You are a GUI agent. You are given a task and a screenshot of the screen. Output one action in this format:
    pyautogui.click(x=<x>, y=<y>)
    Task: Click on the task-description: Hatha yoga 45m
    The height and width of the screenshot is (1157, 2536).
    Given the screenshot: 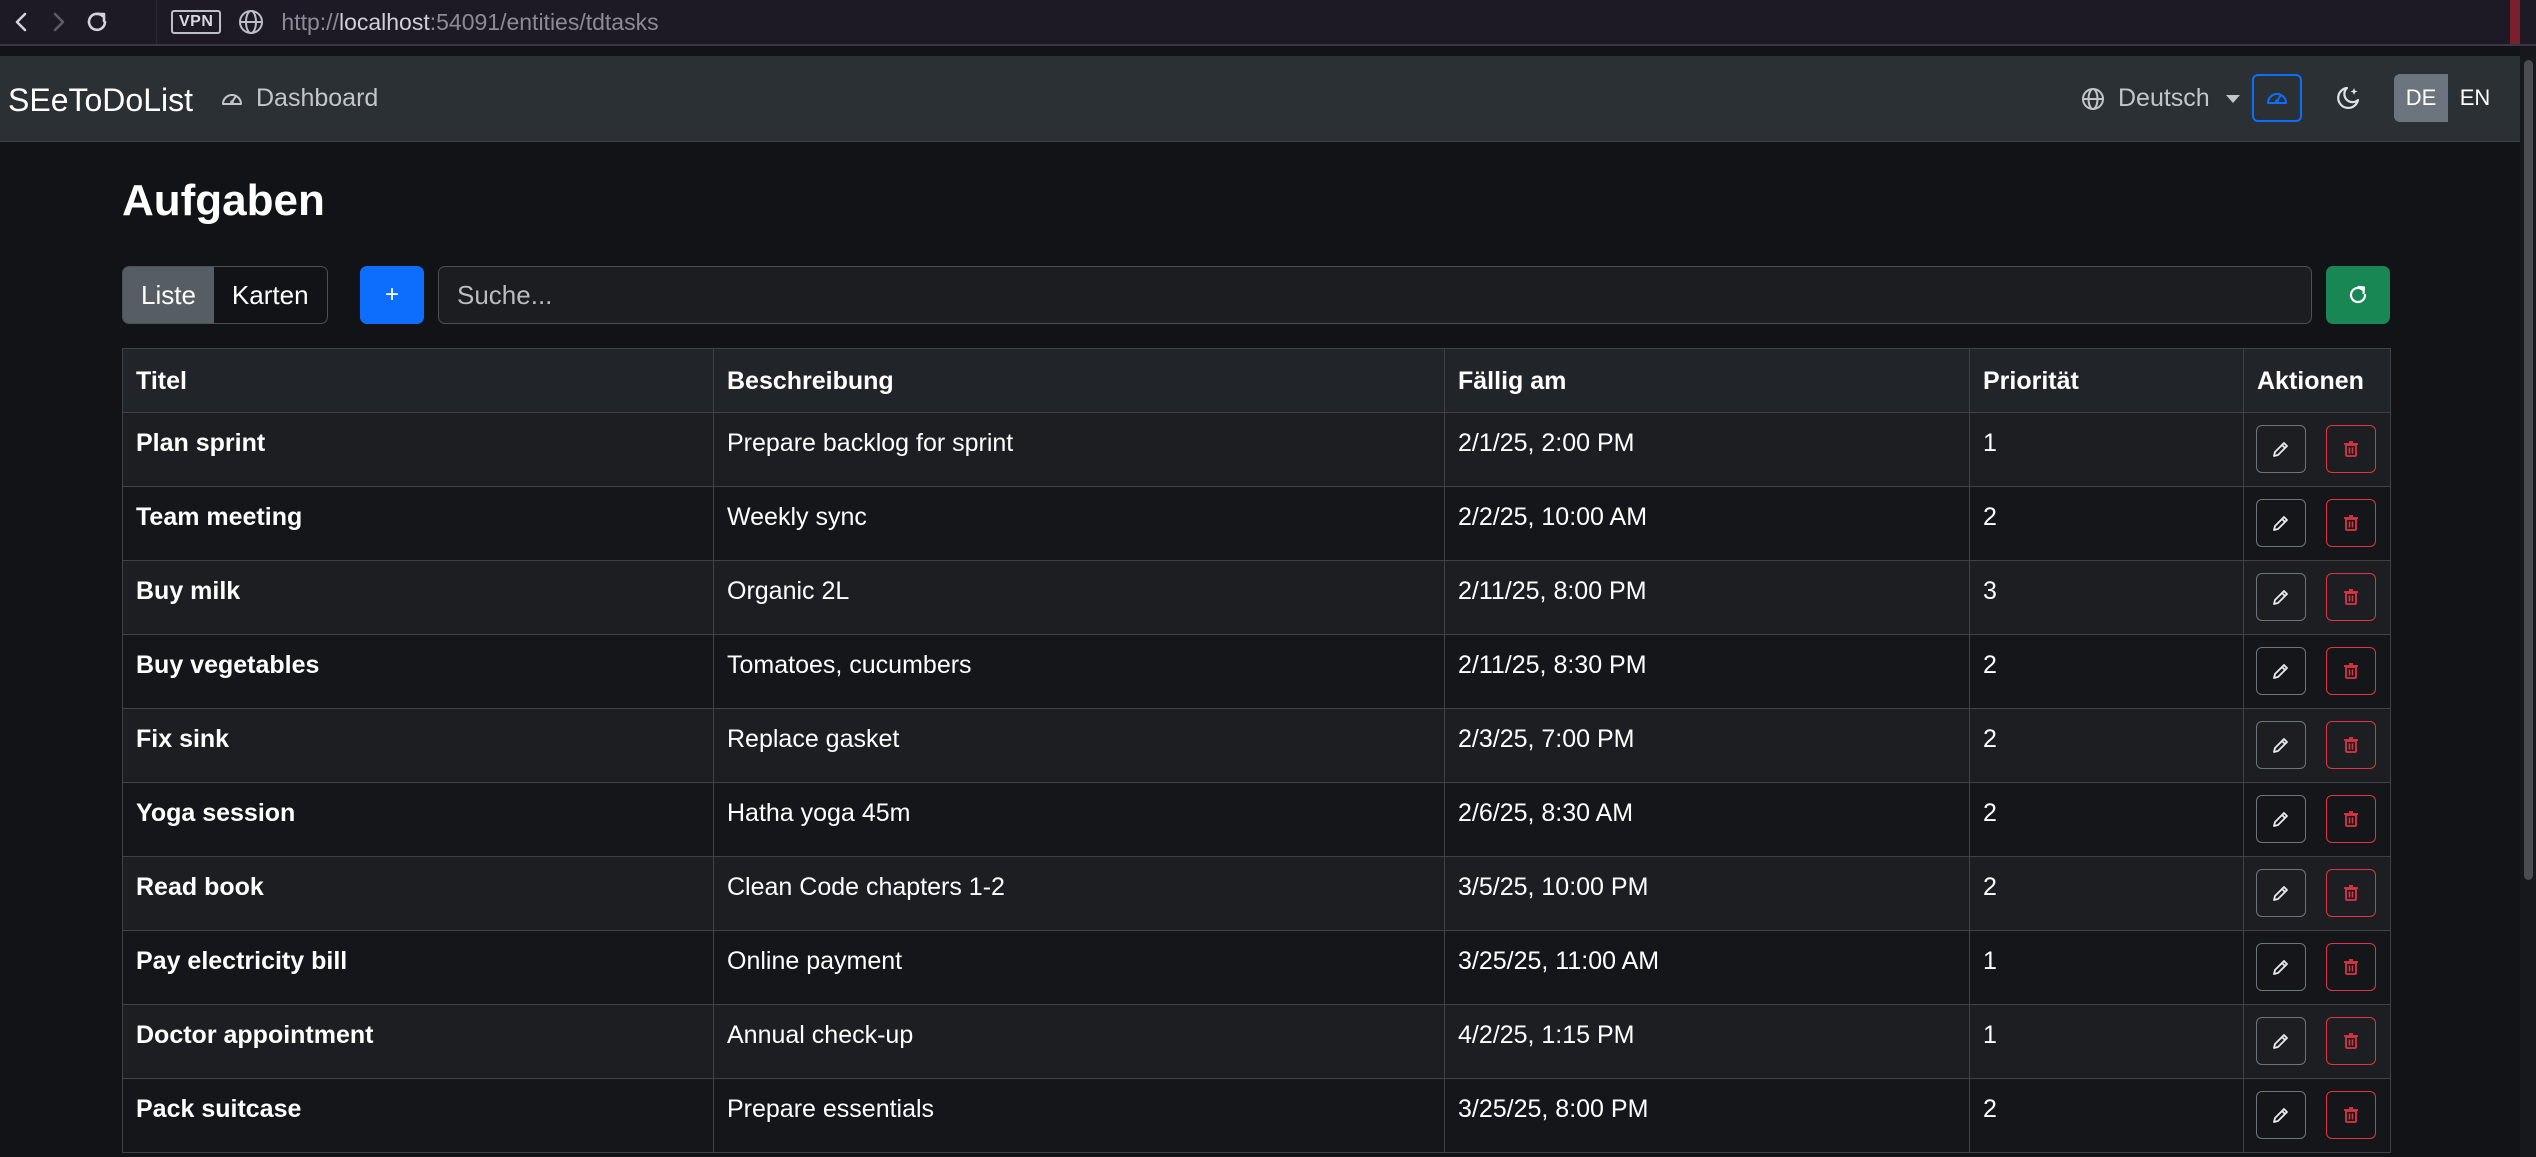 What is the action you would take?
    pyautogui.click(x=1079, y=819)
    